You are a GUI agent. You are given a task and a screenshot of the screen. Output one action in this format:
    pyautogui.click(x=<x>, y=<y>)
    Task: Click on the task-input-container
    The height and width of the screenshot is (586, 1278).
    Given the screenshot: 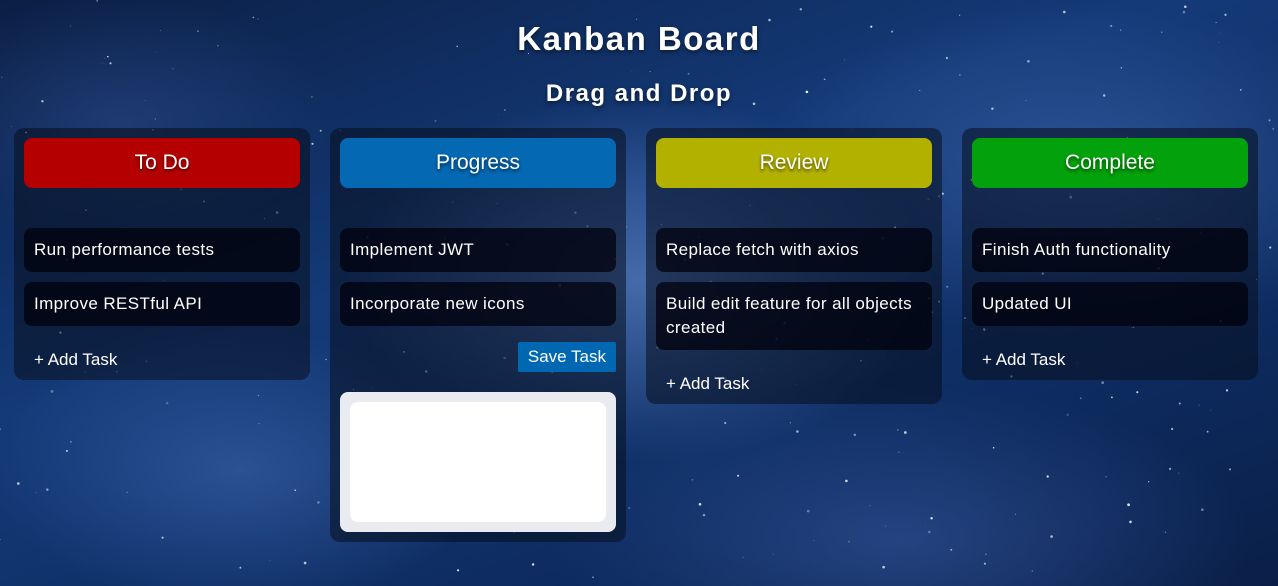 What is the action you would take?
    pyautogui.click(x=478, y=462)
    